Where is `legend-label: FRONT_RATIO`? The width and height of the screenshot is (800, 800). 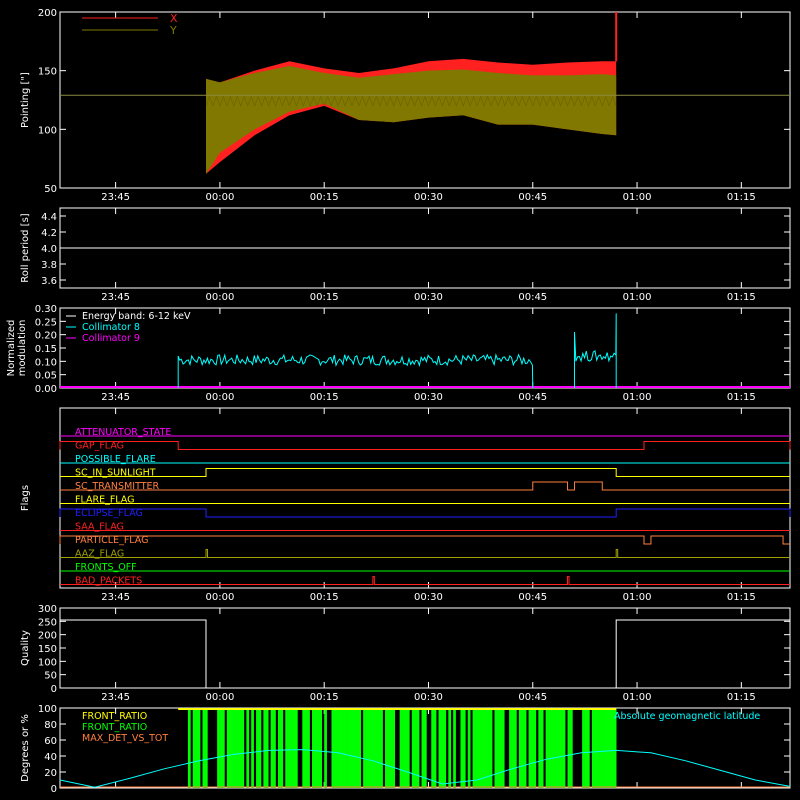 legend-label: FRONT_RATIO is located at coordinates (114, 727).